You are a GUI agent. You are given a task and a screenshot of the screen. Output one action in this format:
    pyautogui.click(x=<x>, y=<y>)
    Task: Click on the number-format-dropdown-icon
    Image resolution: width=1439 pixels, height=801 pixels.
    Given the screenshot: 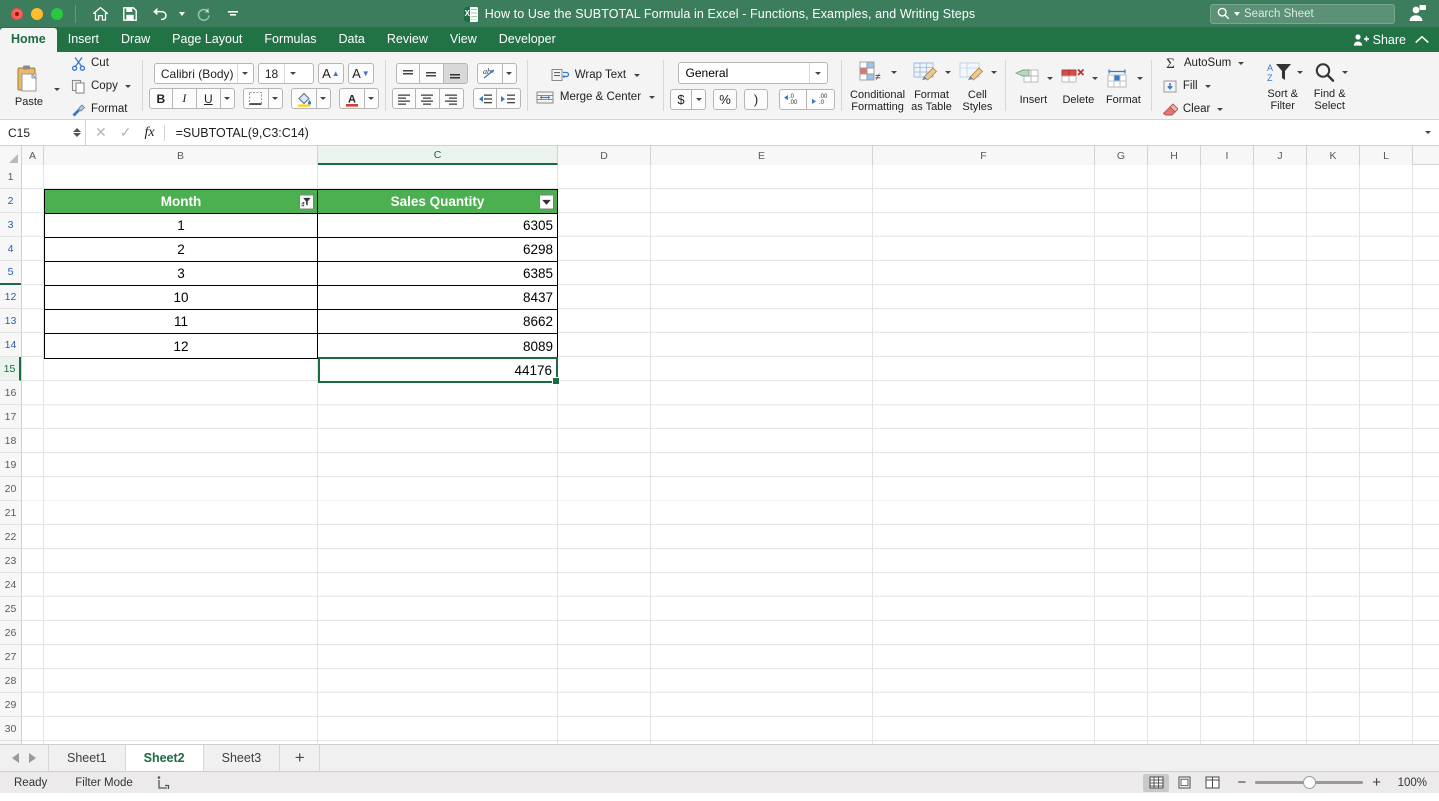 What is the action you would take?
    pyautogui.click(x=817, y=73)
    